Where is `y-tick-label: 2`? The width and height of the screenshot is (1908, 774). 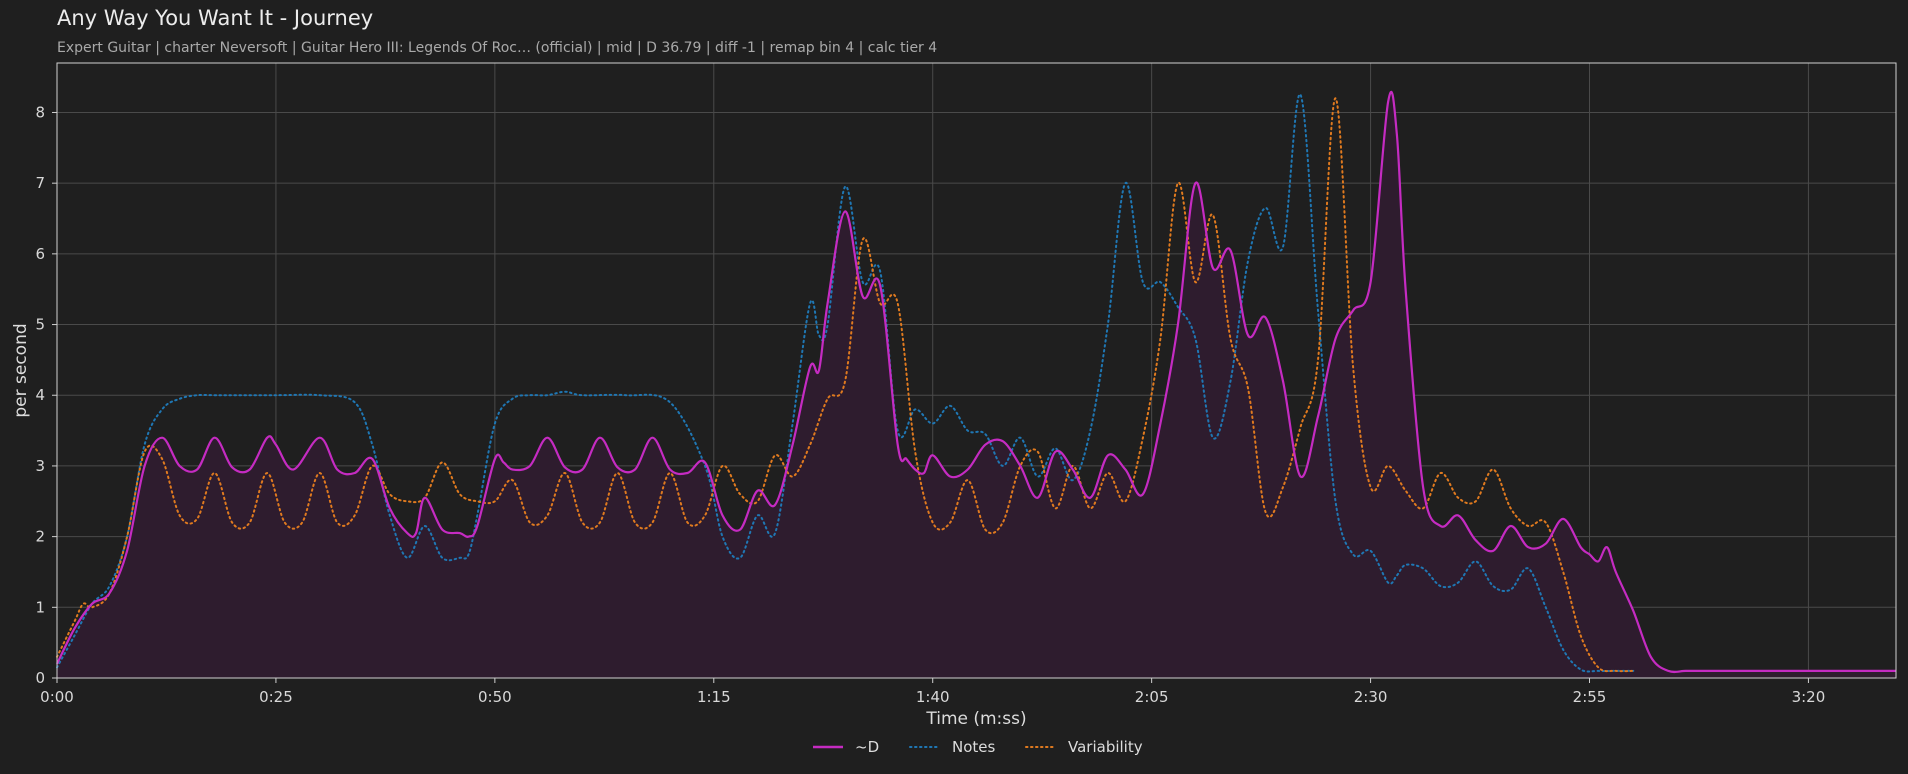
y-tick-label: 2 is located at coordinates (40, 537).